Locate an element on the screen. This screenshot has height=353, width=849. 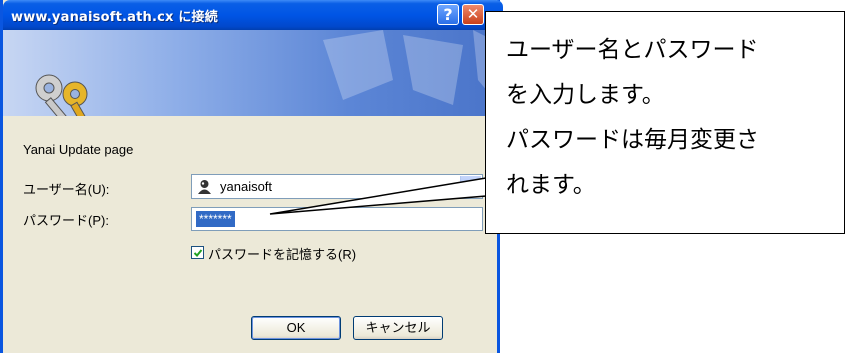
callout-line: パスワードは毎月変更さ is located at coordinates (632, 140).